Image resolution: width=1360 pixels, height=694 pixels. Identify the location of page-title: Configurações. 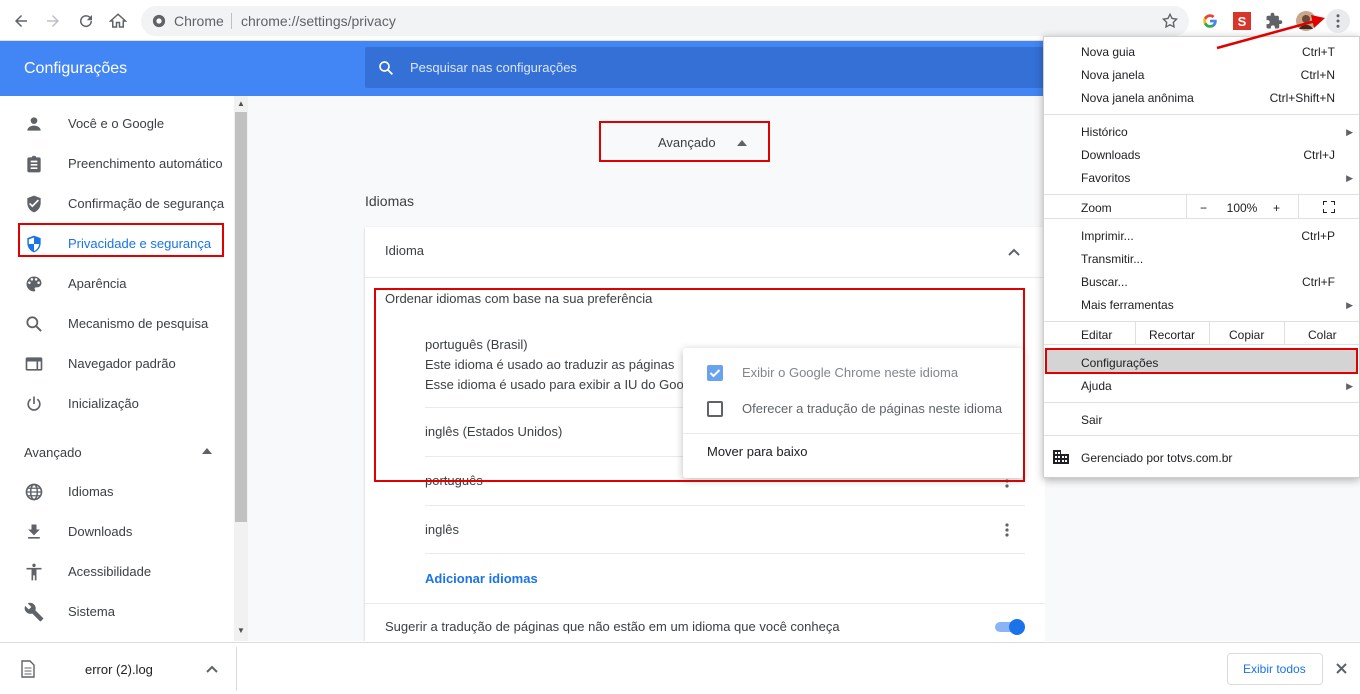
(76, 68).